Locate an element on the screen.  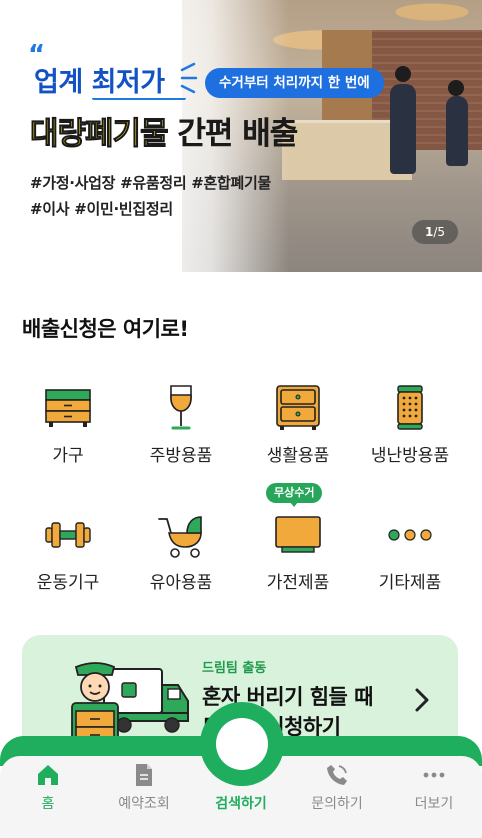
category-heating-cooling: 냉난방용품 is located at coordinates (410, 434).